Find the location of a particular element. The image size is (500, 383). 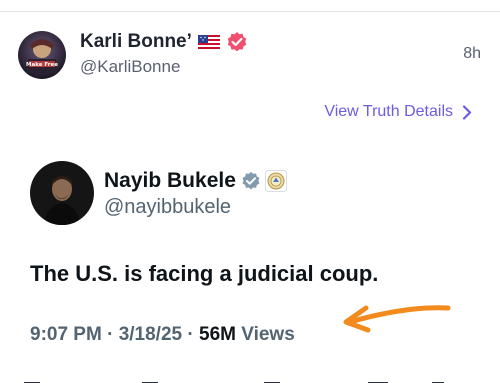

author-avatar-image: Make Free is located at coordinates (42, 55).